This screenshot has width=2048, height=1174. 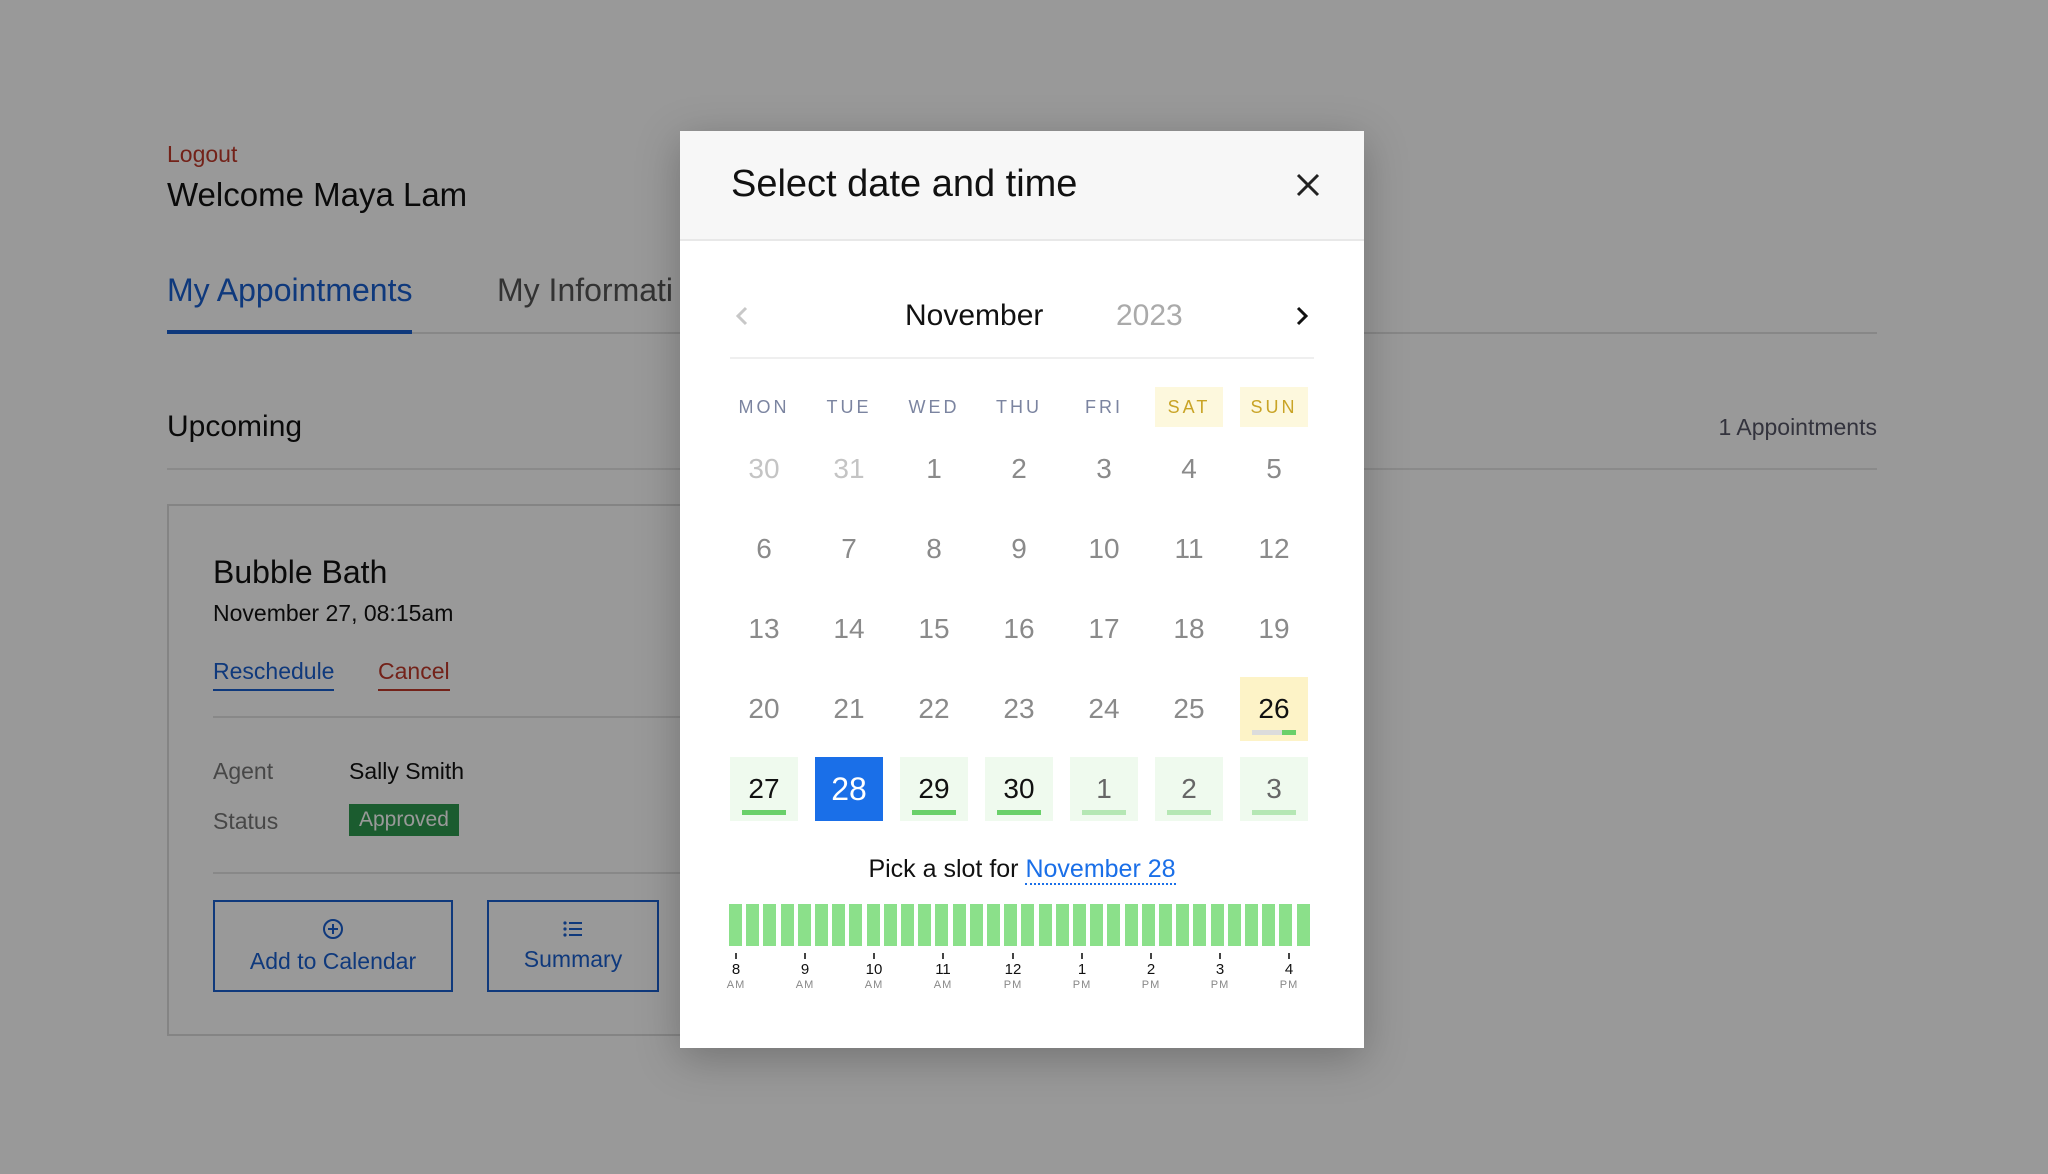 I want to click on time-tick: 10 AM, so click(x=874, y=972).